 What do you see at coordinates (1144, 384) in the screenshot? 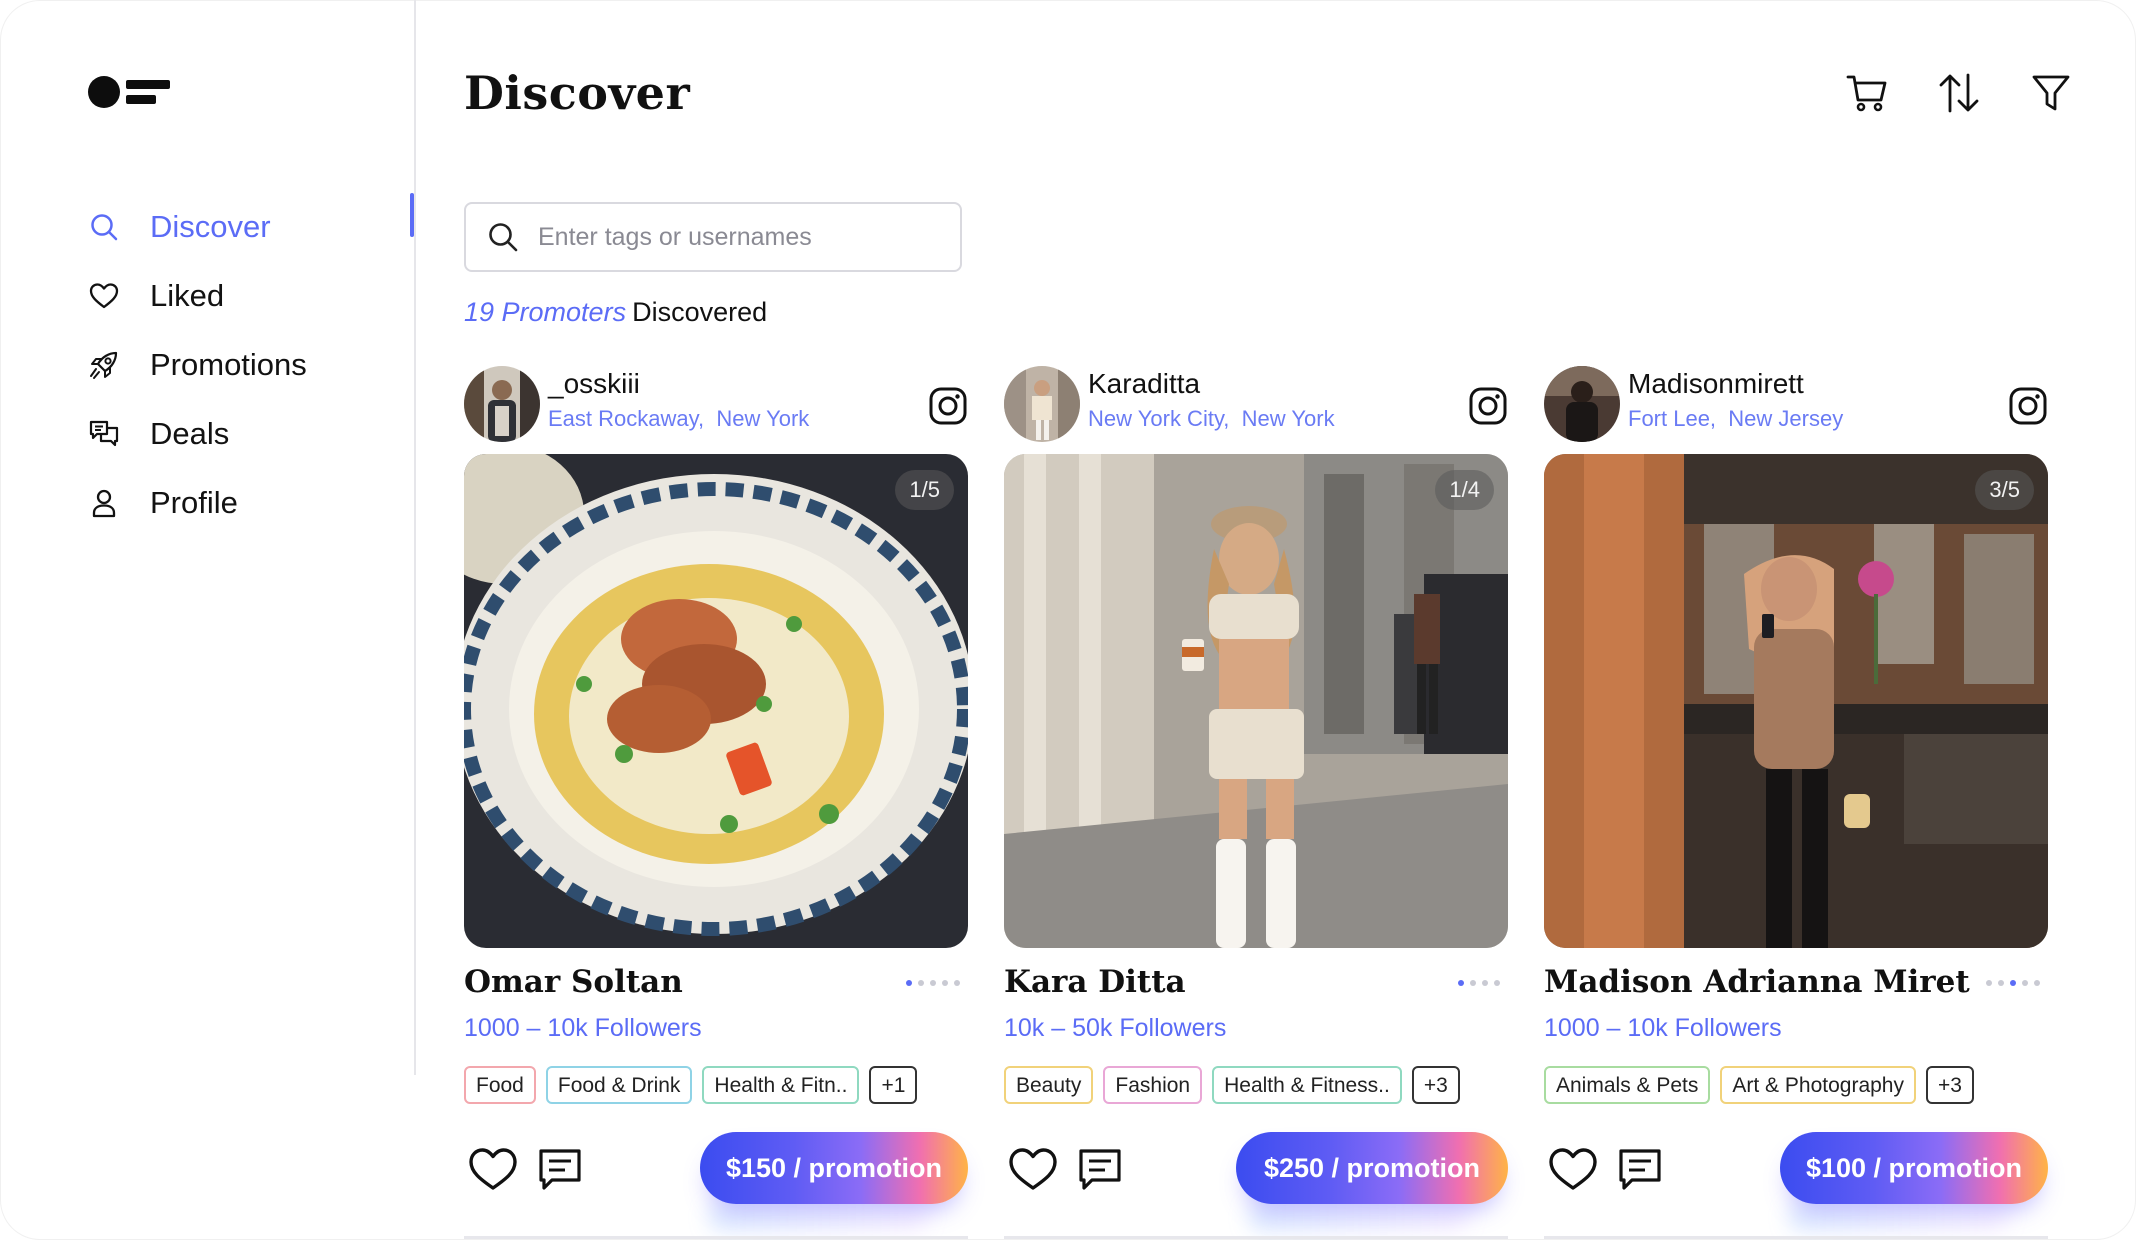
I see `username: Karaditta` at bounding box center [1144, 384].